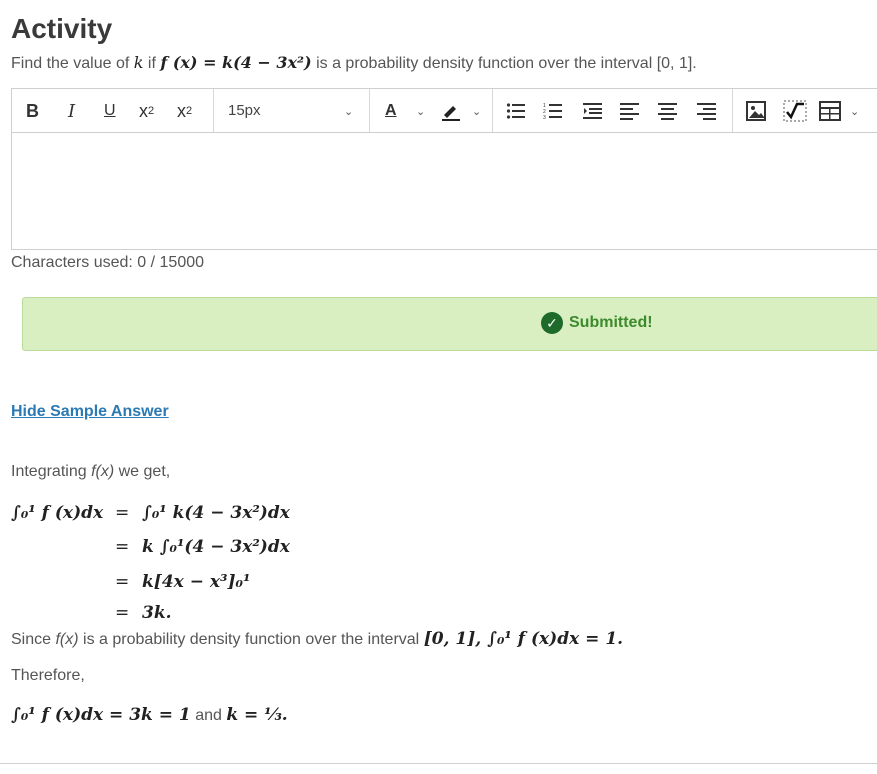  What do you see at coordinates (244, 110) in the screenshot?
I see `font-size-select: 15px` at bounding box center [244, 110].